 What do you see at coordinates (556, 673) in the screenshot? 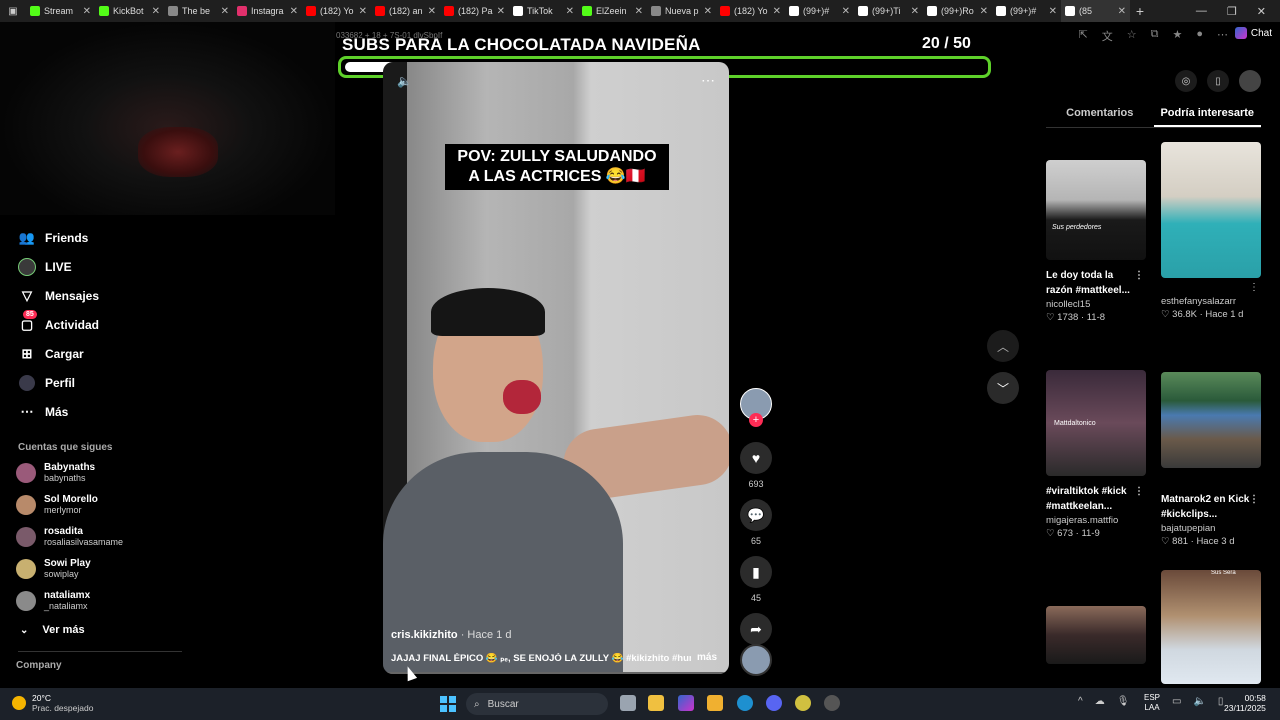
I see `video-progress-bar` at bounding box center [556, 673].